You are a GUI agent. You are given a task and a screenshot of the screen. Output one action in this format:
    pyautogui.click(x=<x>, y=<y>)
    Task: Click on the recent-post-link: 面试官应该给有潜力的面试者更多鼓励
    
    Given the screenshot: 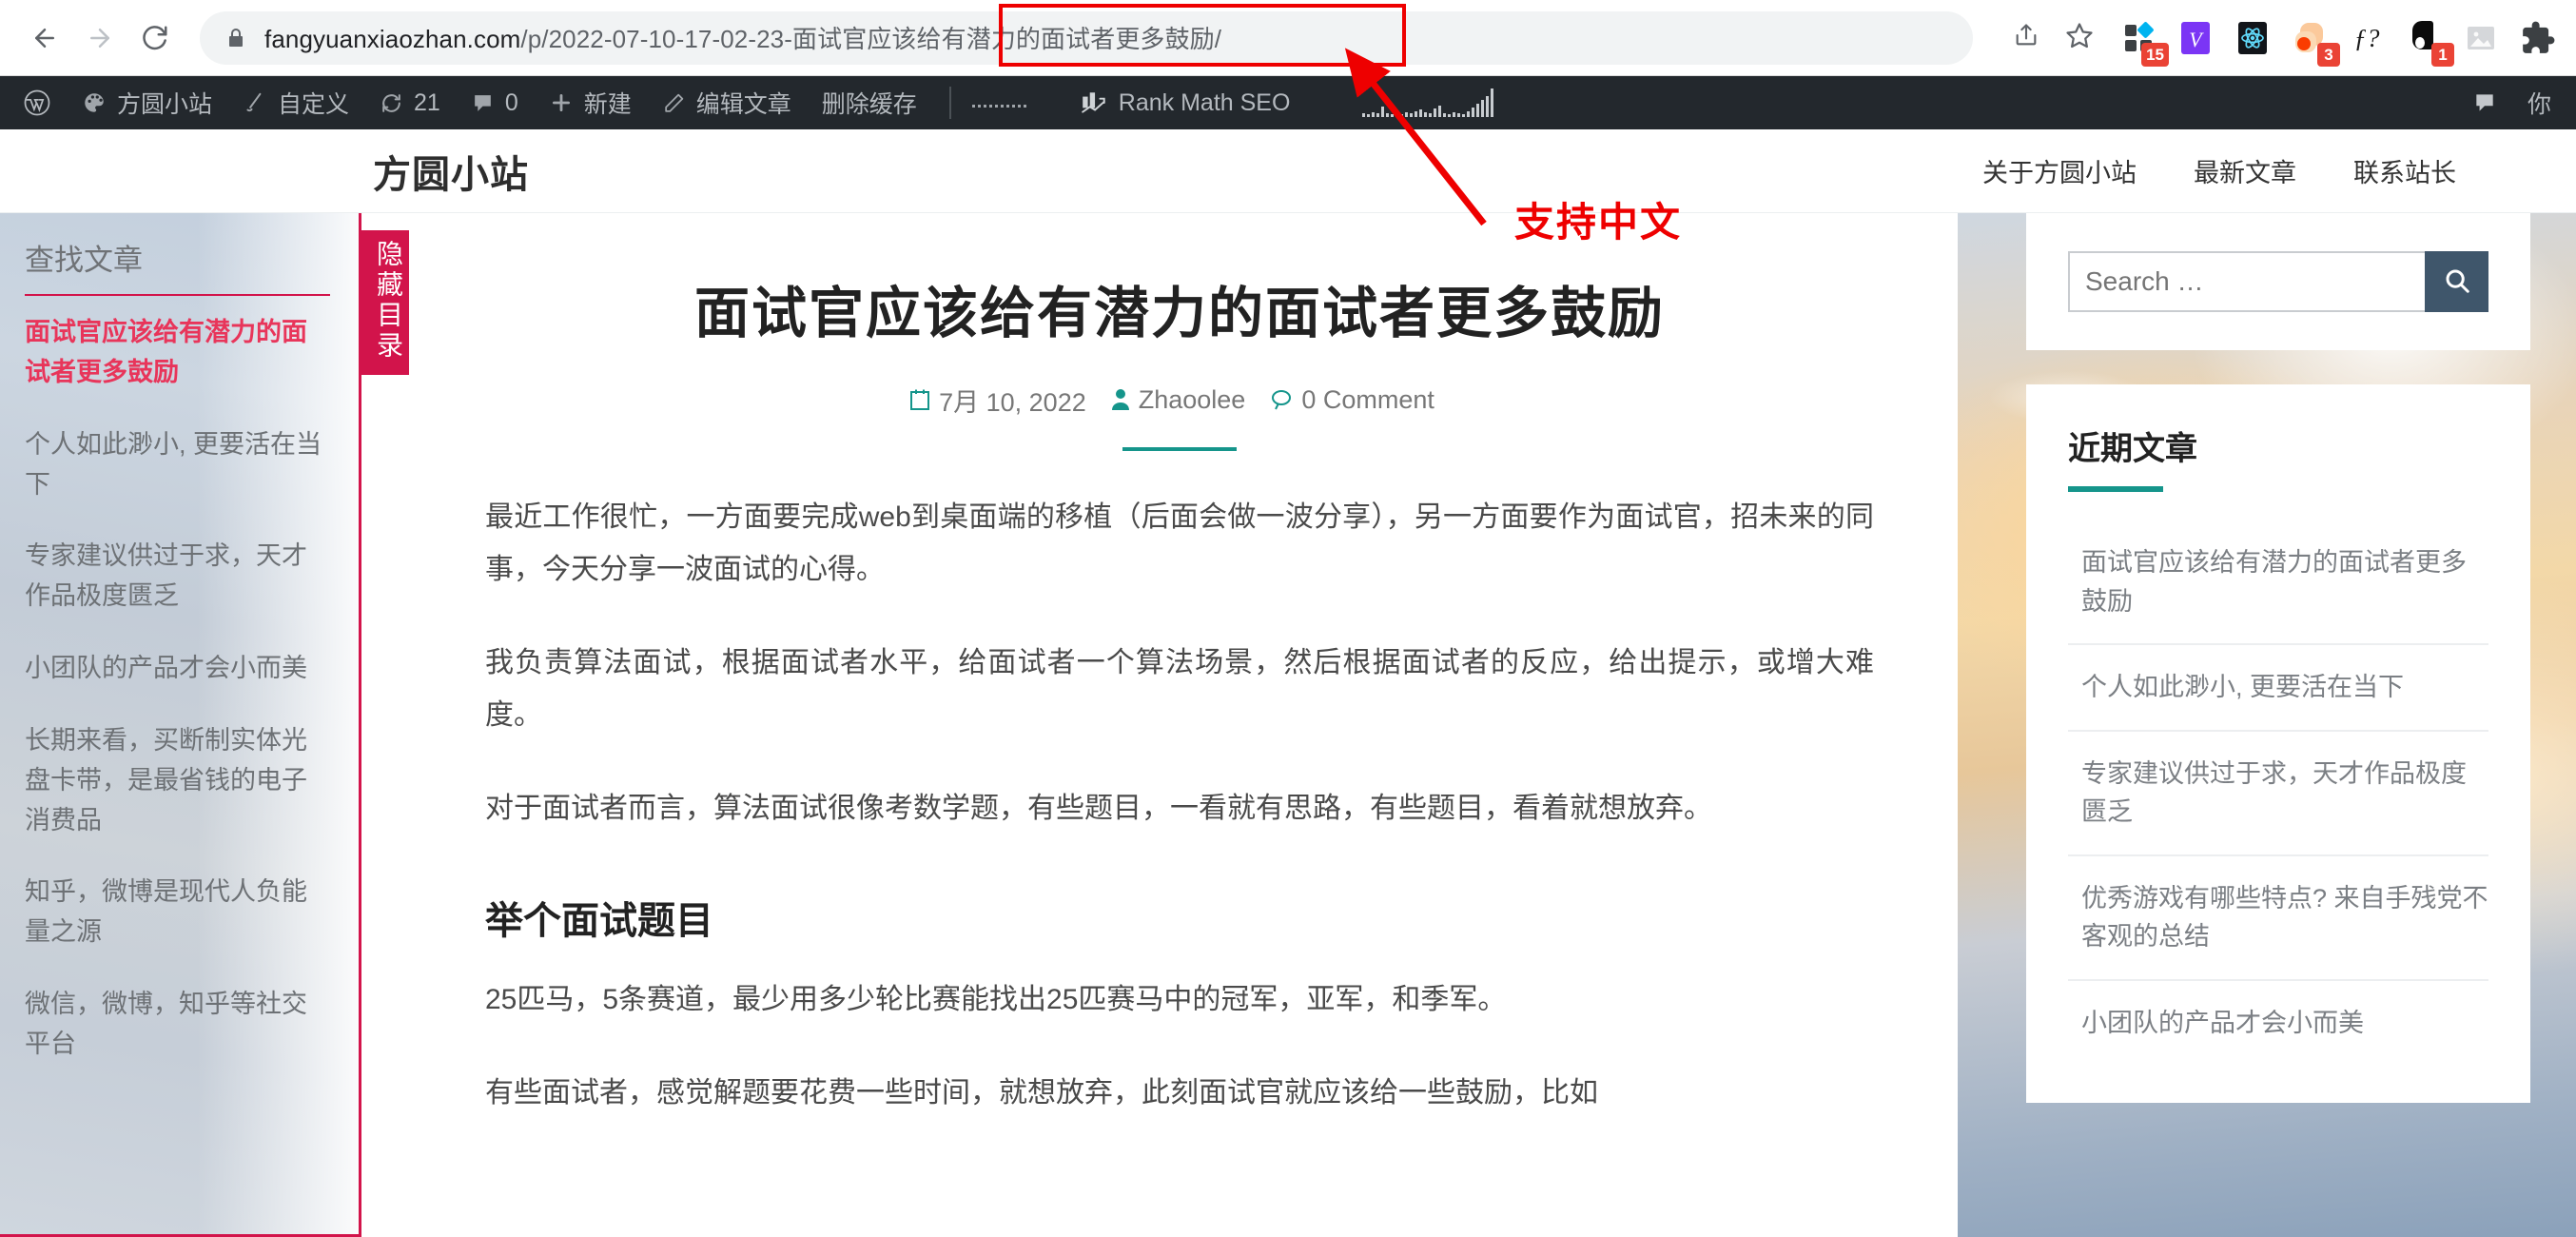 What is the action you would take?
    pyautogui.click(x=2284, y=581)
    